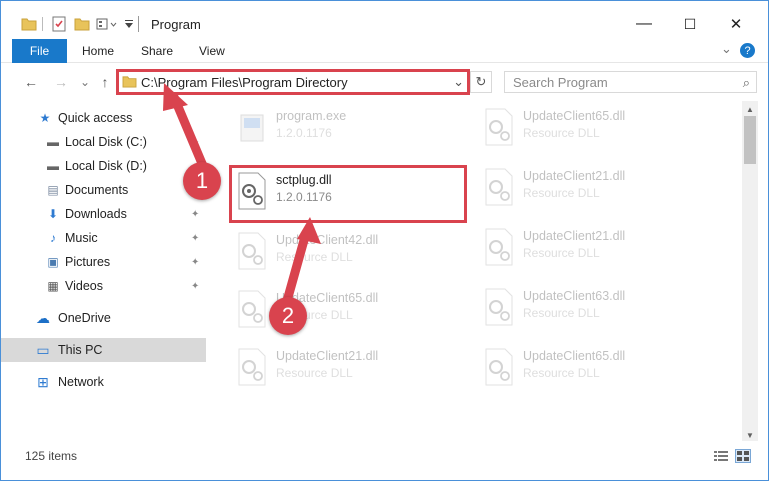  I want to click on view-options-icon, so click(107, 24).